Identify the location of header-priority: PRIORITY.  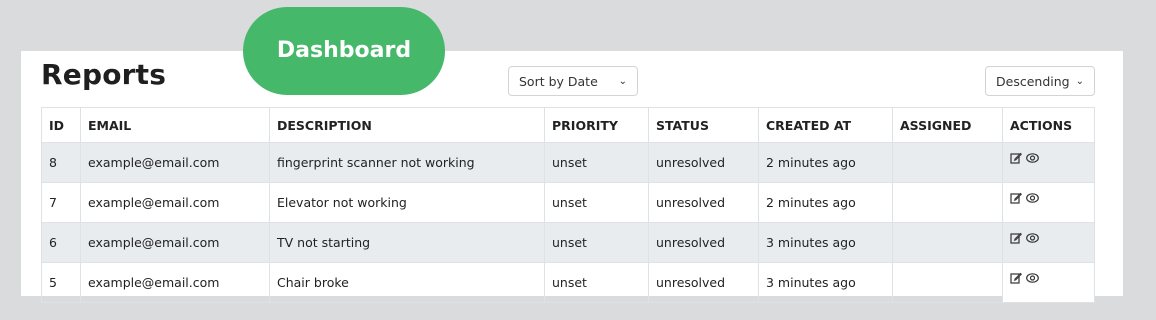
(596, 125).